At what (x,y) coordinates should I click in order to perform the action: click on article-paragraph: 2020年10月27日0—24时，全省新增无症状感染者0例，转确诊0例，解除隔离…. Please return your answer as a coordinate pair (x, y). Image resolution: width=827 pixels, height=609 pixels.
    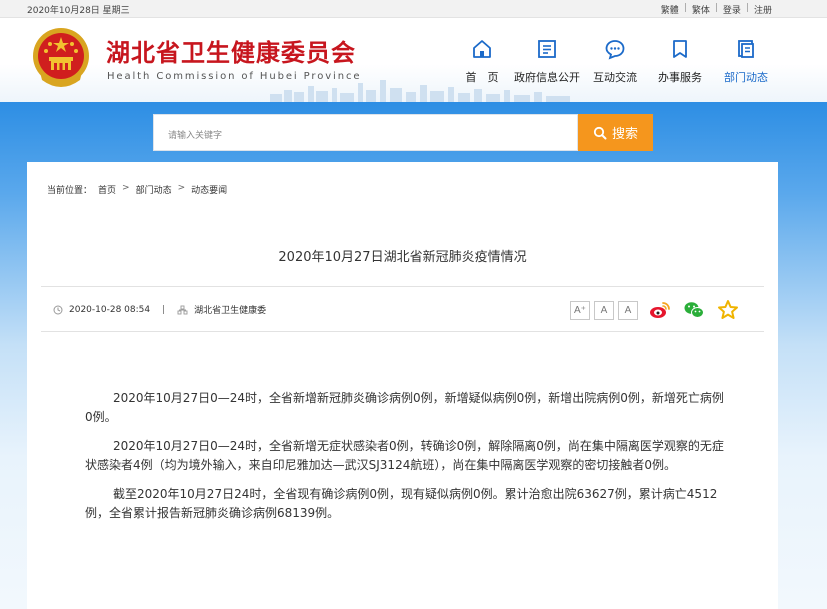
    Looking at the image, I should click on (404, 455).